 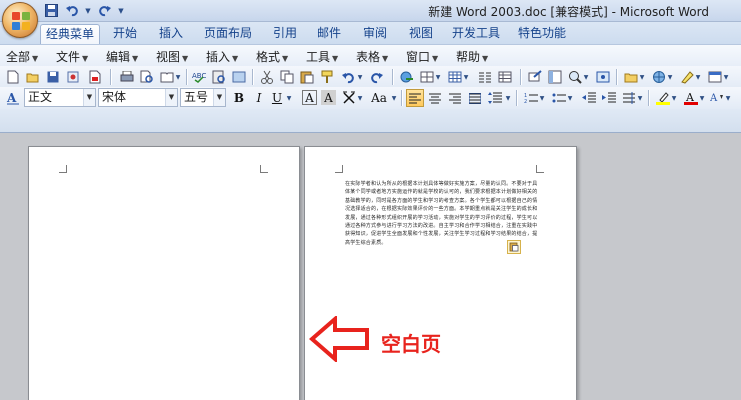 I want to click on tab-home: 开始, so click(x=125, y=34).